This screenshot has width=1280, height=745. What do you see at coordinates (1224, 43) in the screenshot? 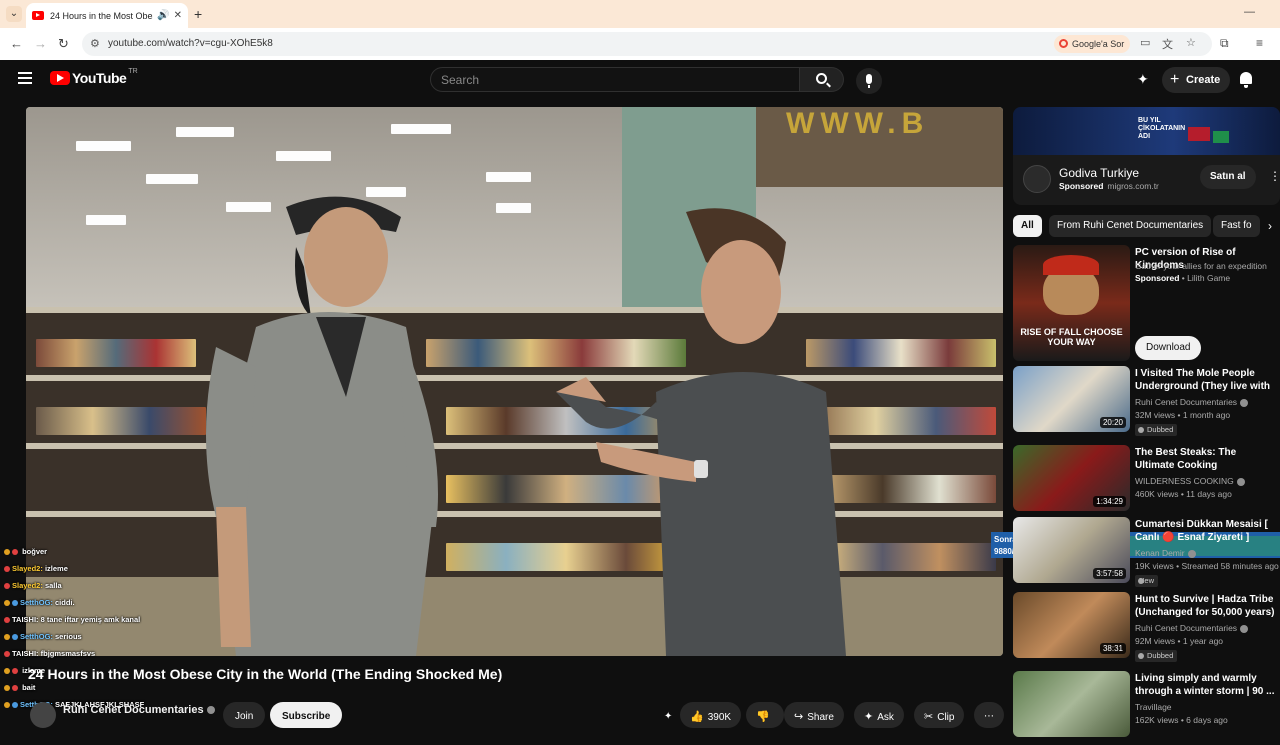
I see `extensions-icon: ⧉` at bounding box center [1224, 43].